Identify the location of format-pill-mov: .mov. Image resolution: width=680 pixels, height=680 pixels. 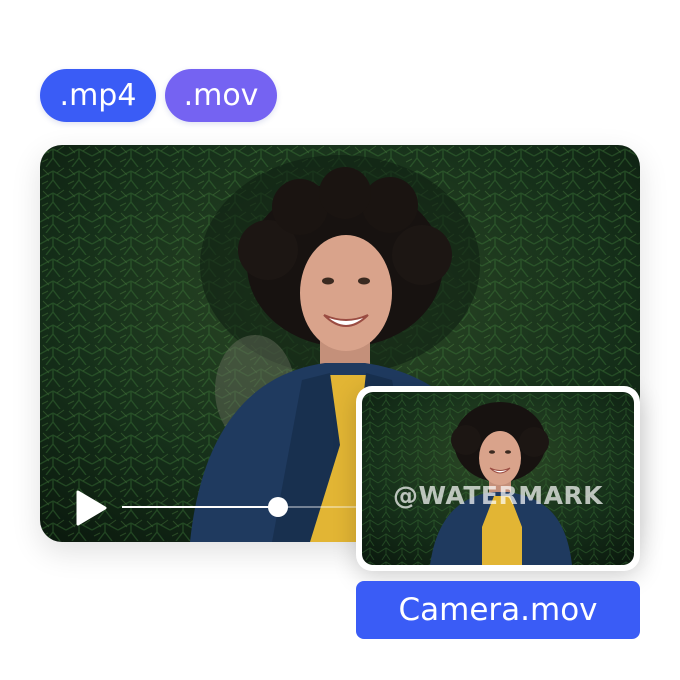
(221, 95).